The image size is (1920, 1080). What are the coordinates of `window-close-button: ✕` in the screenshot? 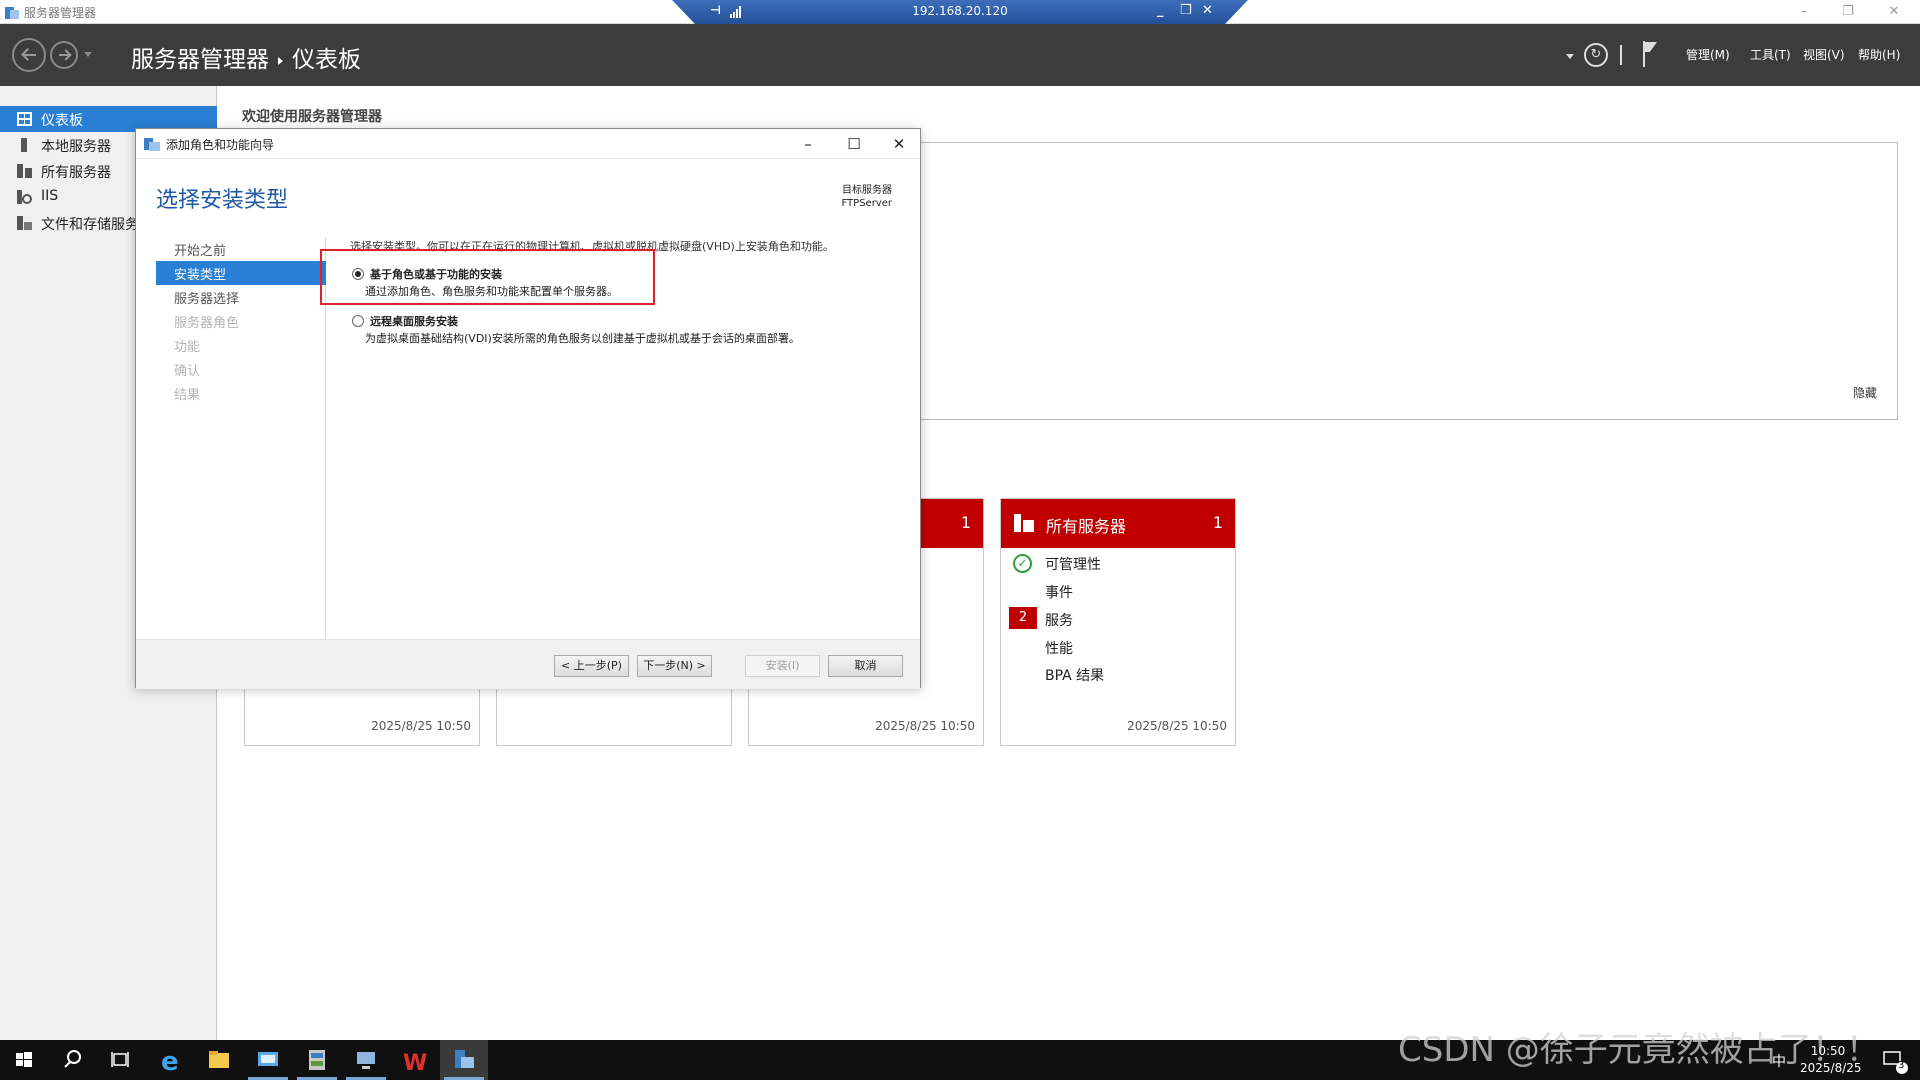 It's located at (1894, 12).